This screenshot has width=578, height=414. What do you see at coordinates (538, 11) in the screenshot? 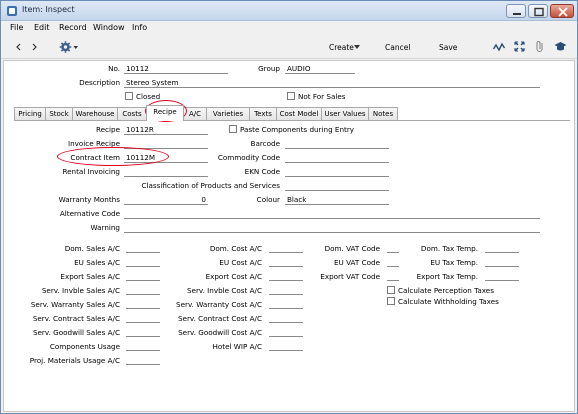
I see `maximize-button` at bounding box center [538, 11].